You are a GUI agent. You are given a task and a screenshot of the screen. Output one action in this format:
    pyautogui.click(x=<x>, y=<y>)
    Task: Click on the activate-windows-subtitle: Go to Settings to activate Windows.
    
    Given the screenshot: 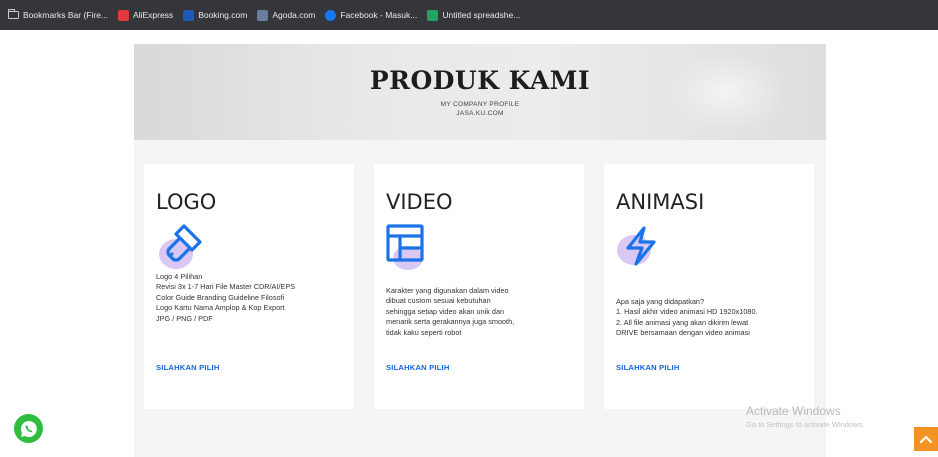 What is the action you would take?
    pyautogui.click(x=805, y=424)
    